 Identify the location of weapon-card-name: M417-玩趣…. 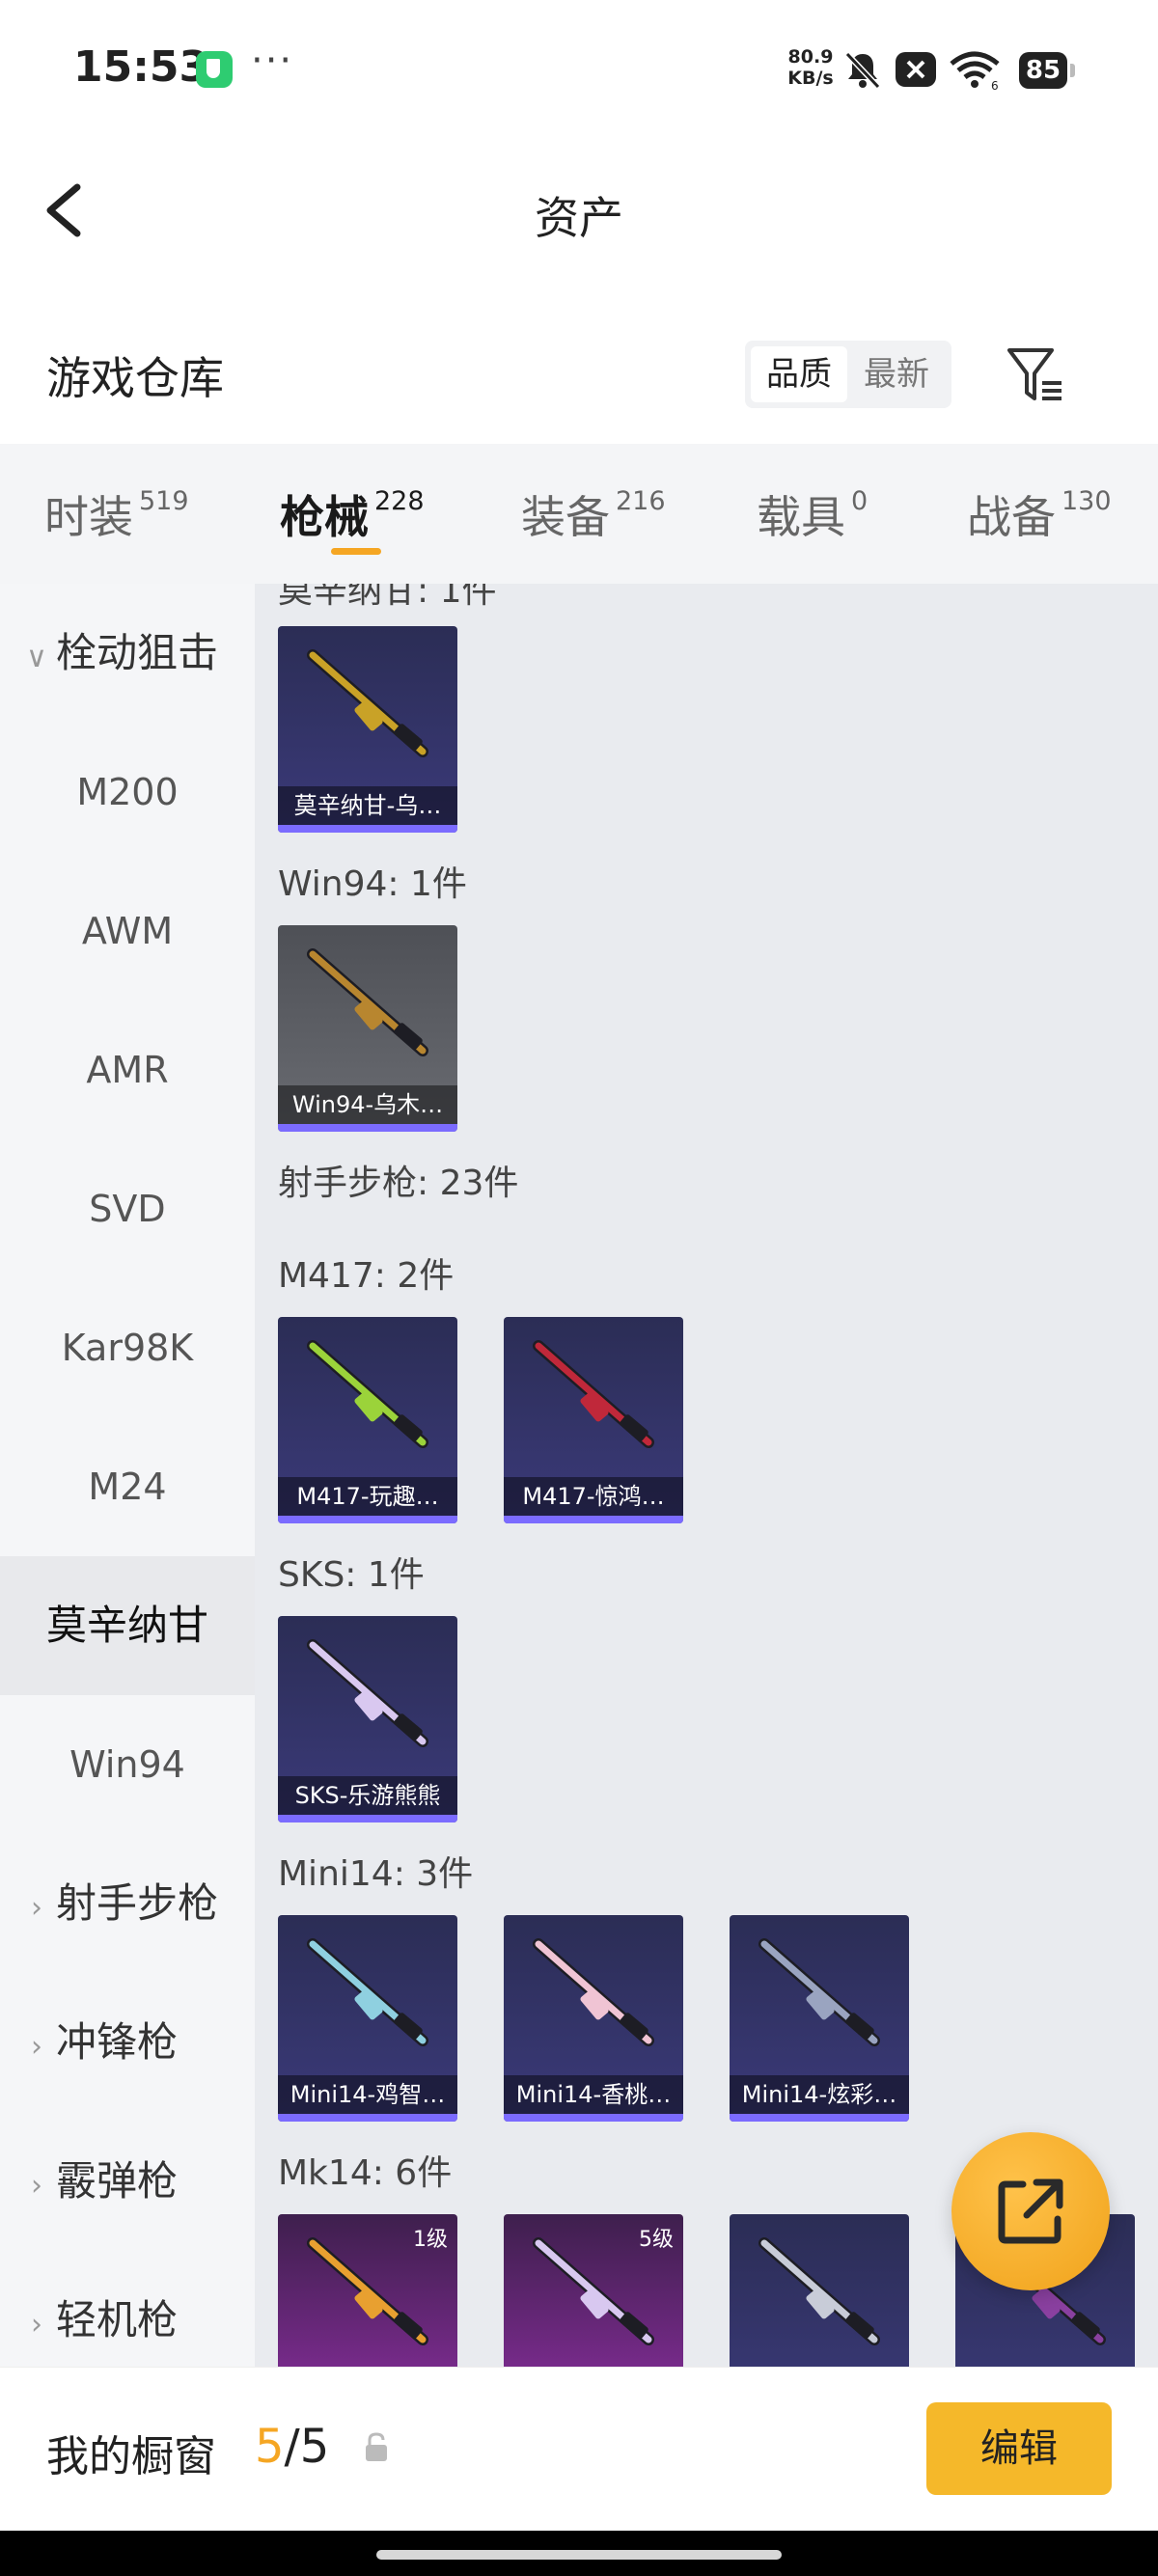
(367, 1497).